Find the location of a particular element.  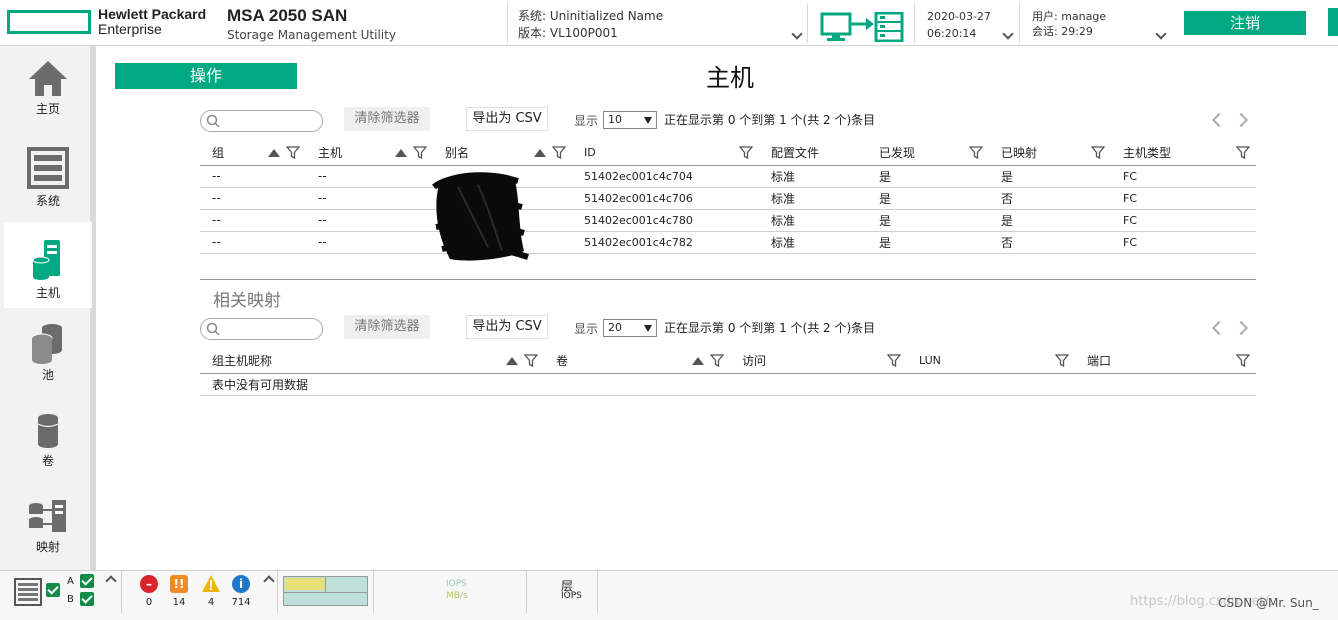

alerts-expand-up-icon is located at coordinates (269, 581).